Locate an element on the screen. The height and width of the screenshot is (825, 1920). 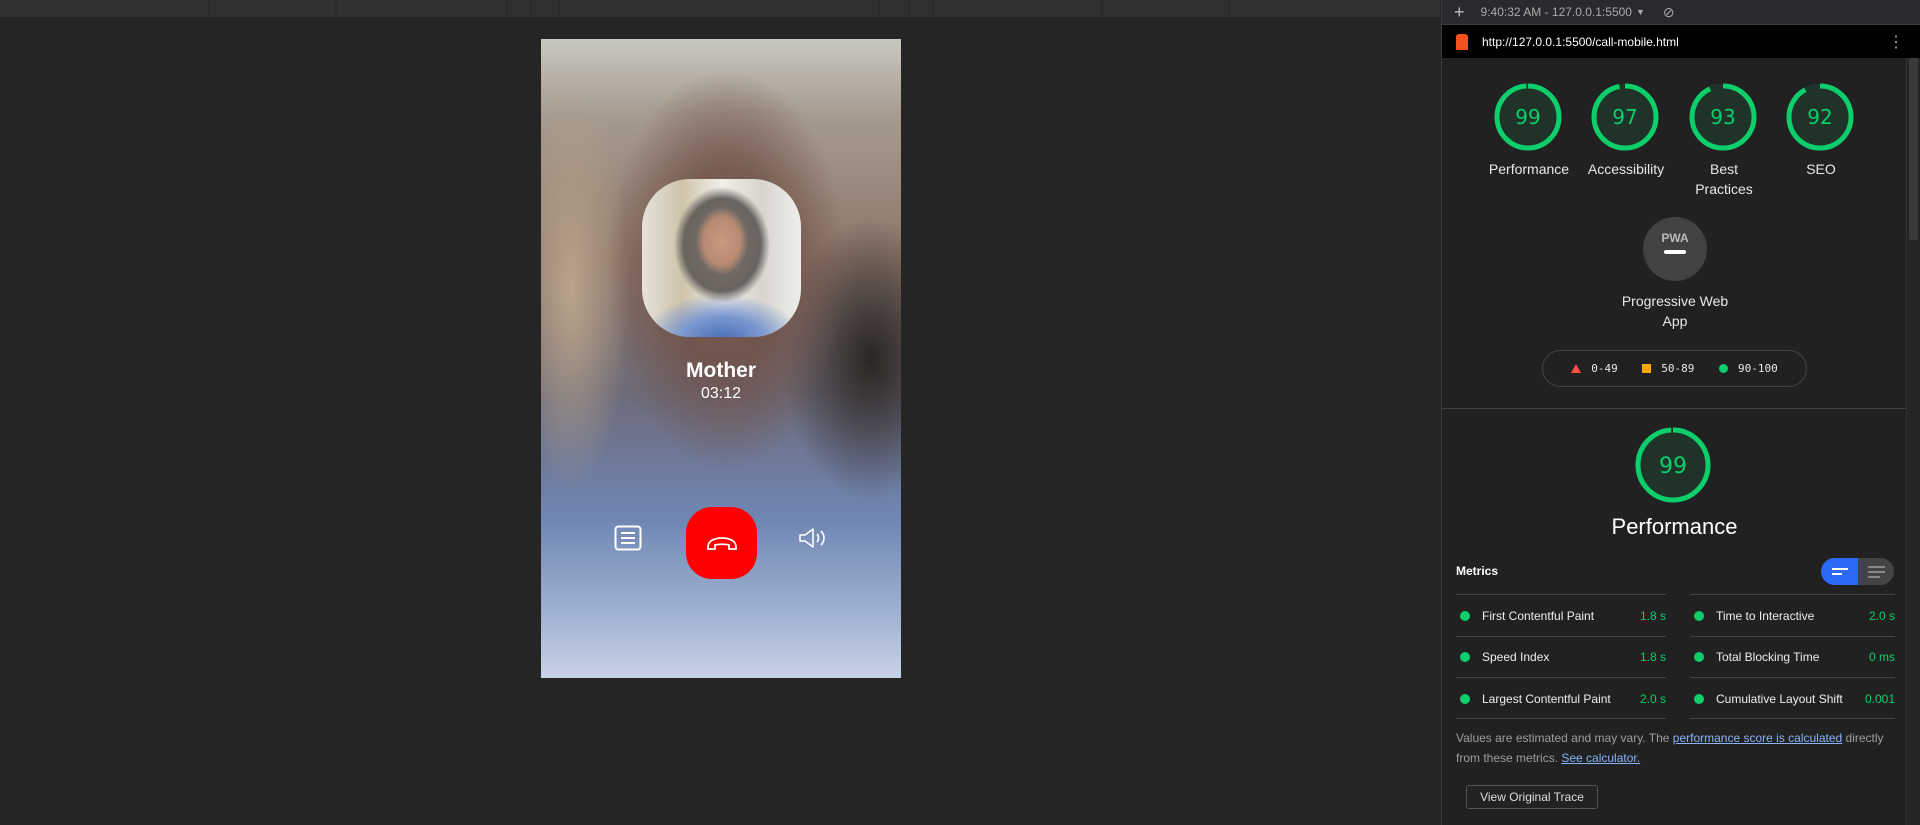
pwa-badge-text: PWA is located at coordinates (1675, 238).